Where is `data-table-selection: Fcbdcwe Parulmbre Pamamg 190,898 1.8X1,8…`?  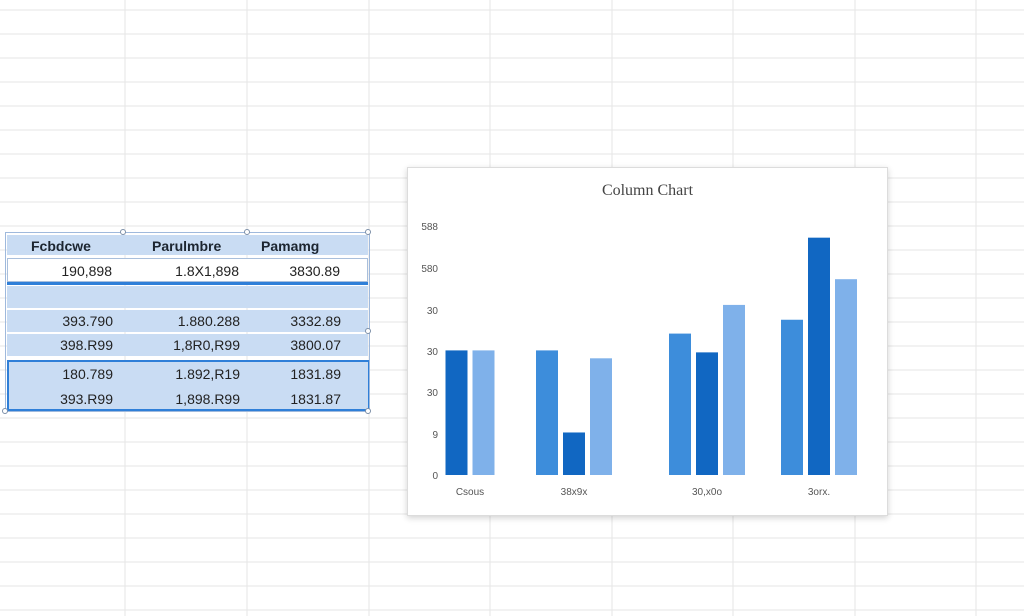
data-table-selection: Fcbdcwe Parulmbre Pamamg 190,898 1.8X1,8… is located at coordinates (186, 321).